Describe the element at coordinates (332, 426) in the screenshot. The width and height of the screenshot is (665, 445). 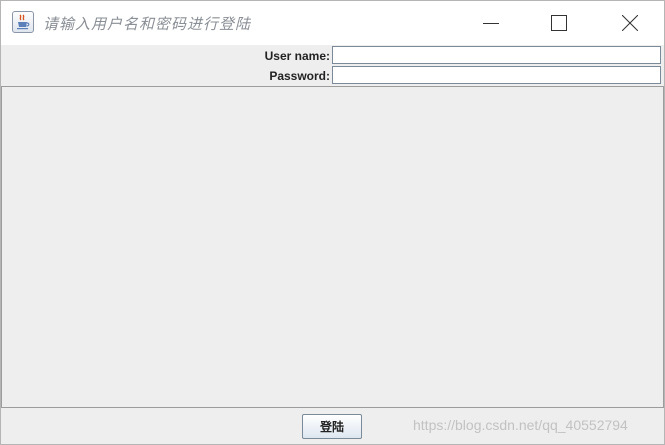
I see `login-button: 登陆` at that location.